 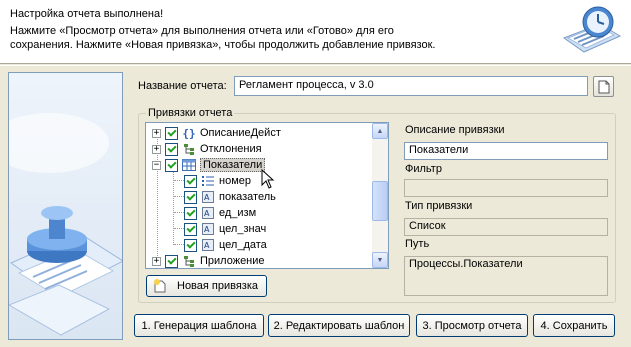 What do you see at coordinates (199, 325) in the screenshot?
I see `generate-template-button: 1. Генерация шаблона` at bounding box center [199, 325].